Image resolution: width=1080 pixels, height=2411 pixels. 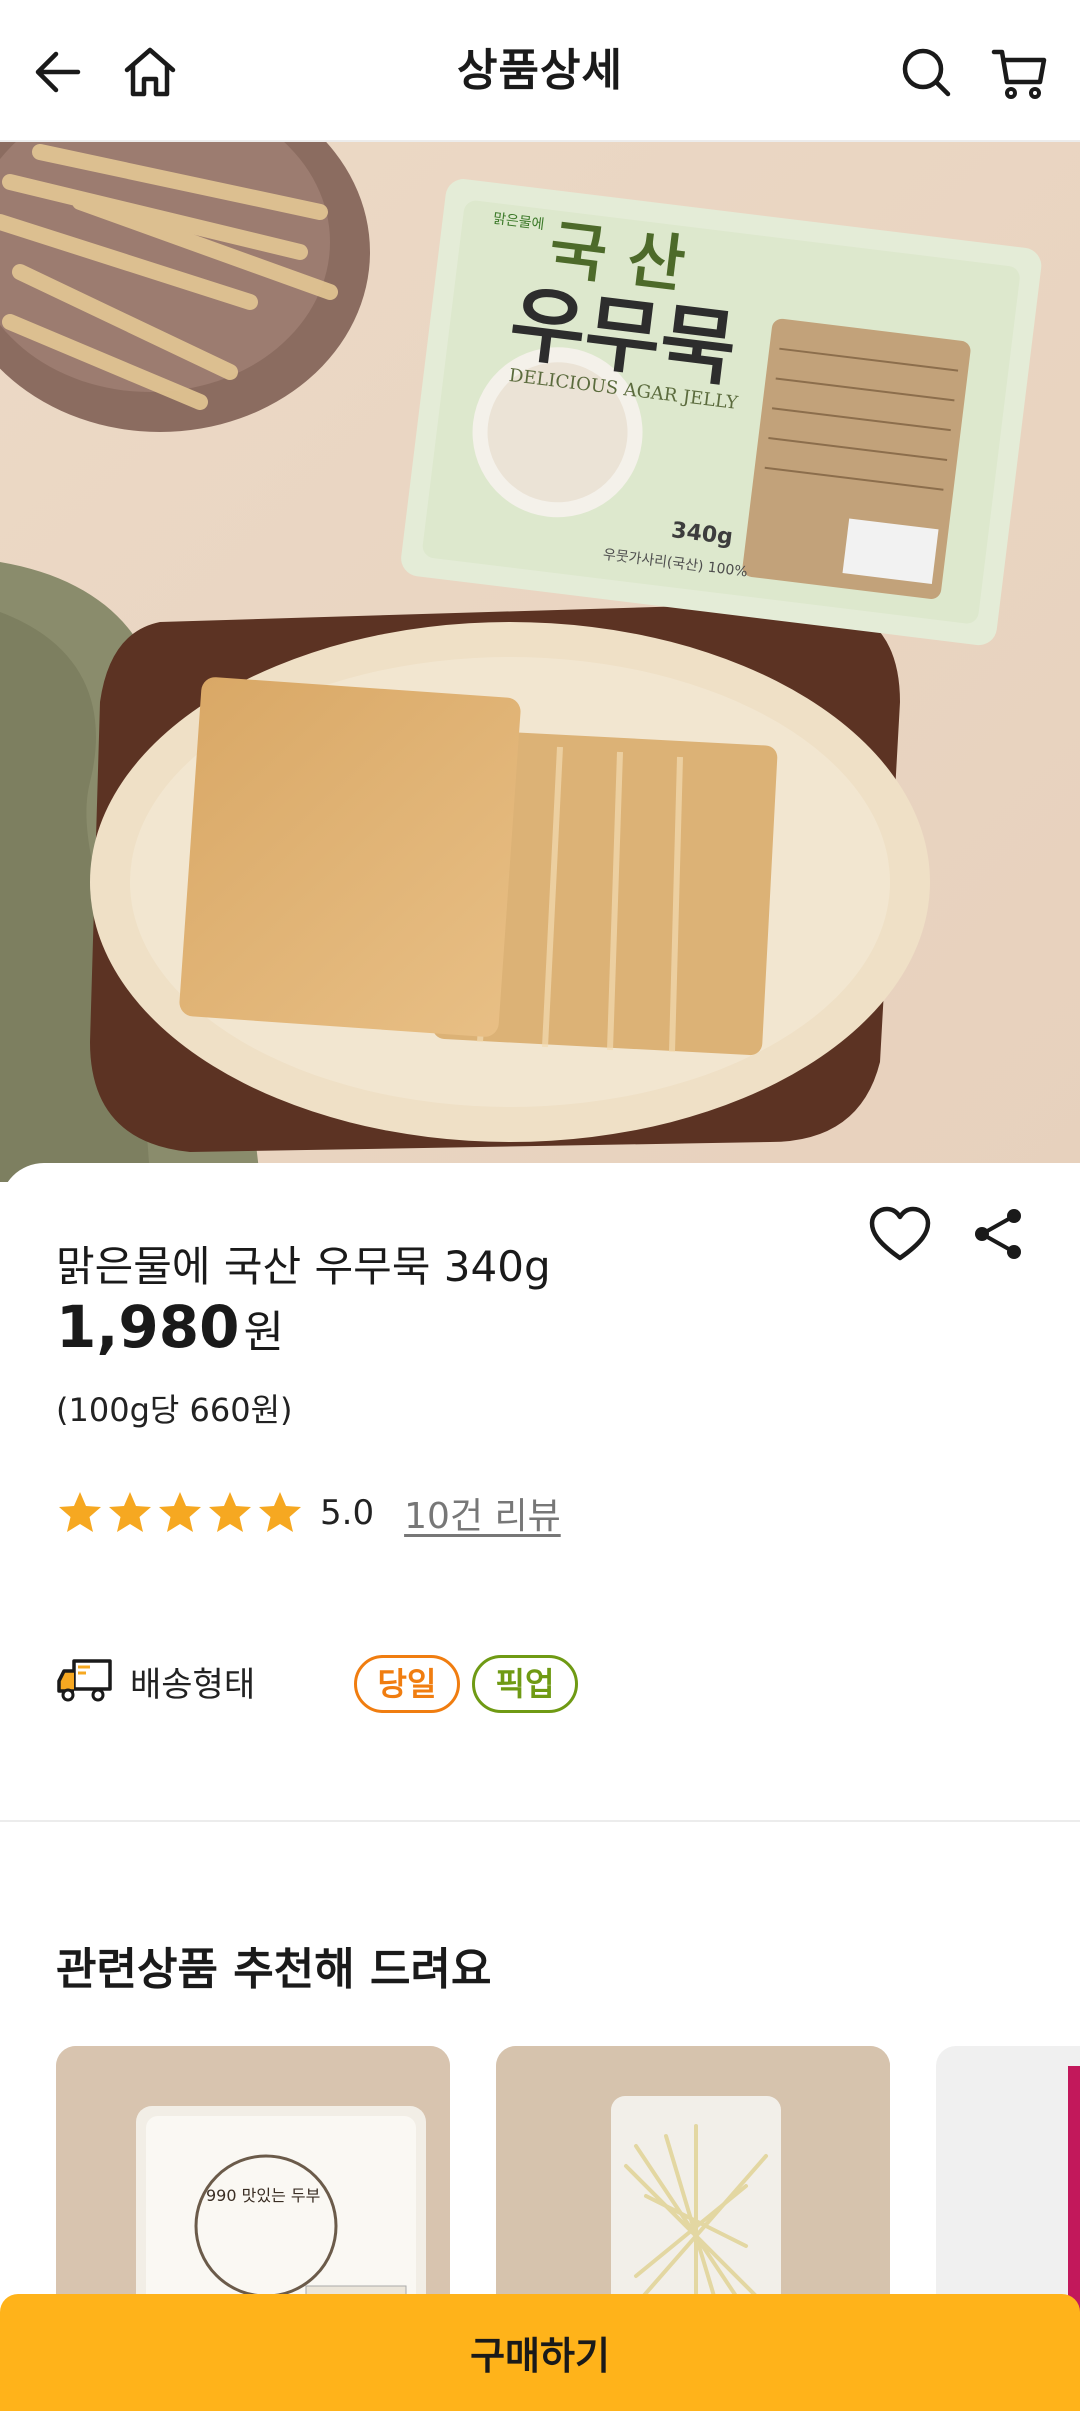 What do you see at coordinates (274, 1969) in the screenshot?
I see `recommend-section-title: 관련상품 추천해 드려요` at bounding box center [274, 1969].